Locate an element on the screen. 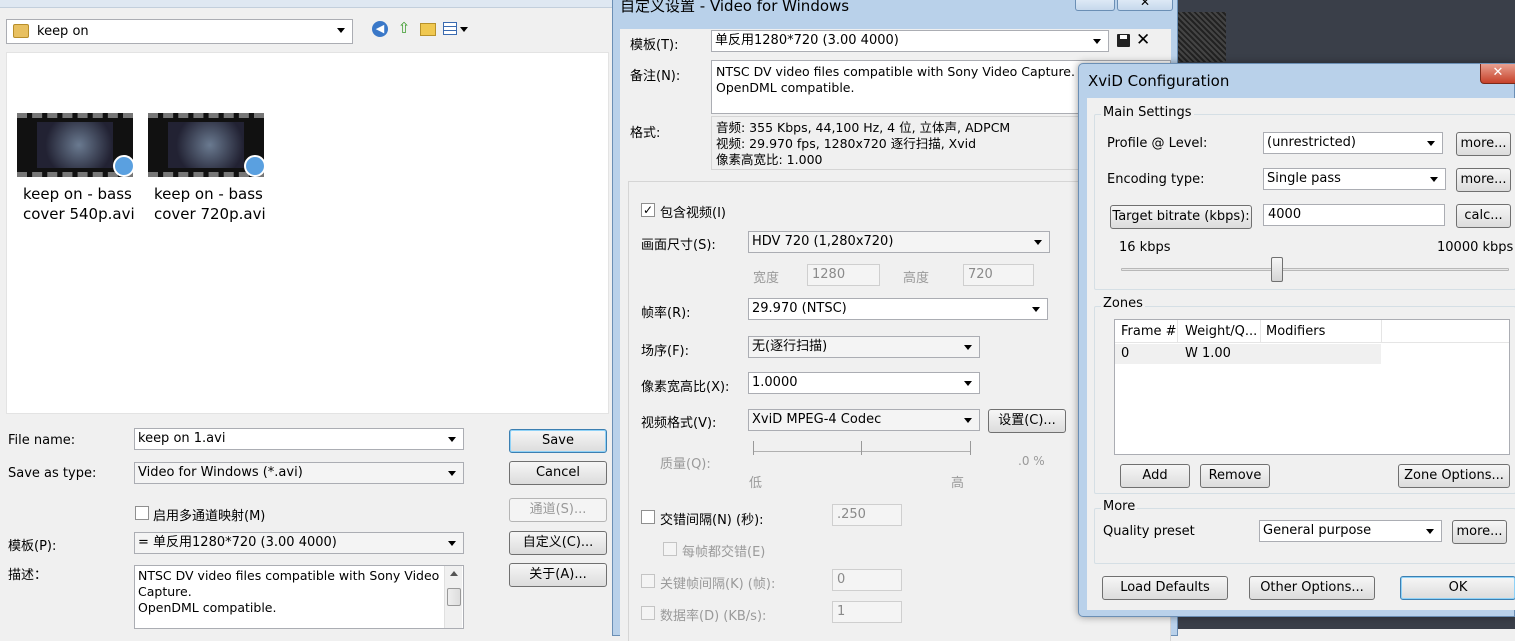 The width and height of the screenshot is (1515, 641). save-button: Save is located at coordinates (558, 441).